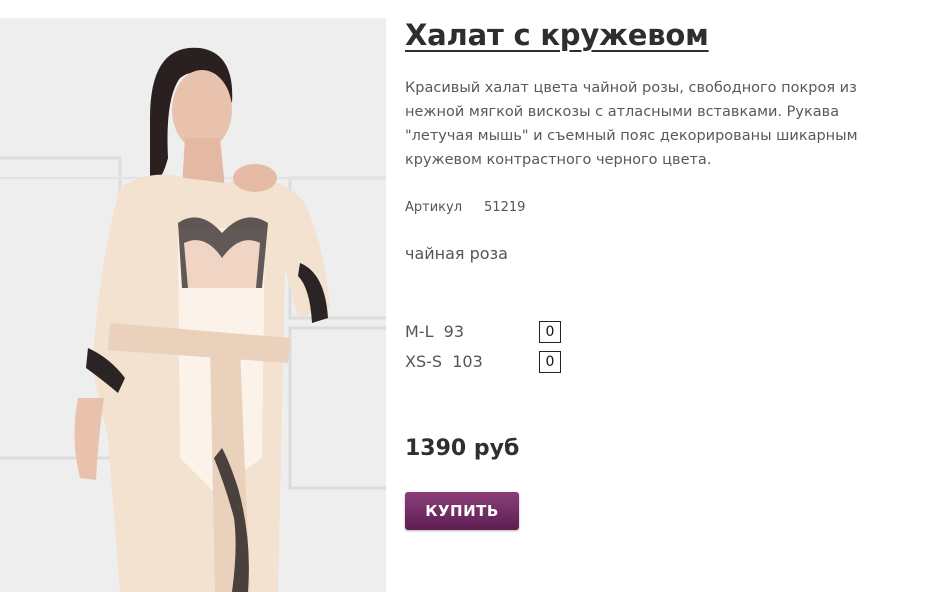 The height and width of the screenshot is (592, 932). What do you see at coordinates (490, 364) in the screenshot?
I see `size-row: XS-S 103` at bounding box center [490, 364].